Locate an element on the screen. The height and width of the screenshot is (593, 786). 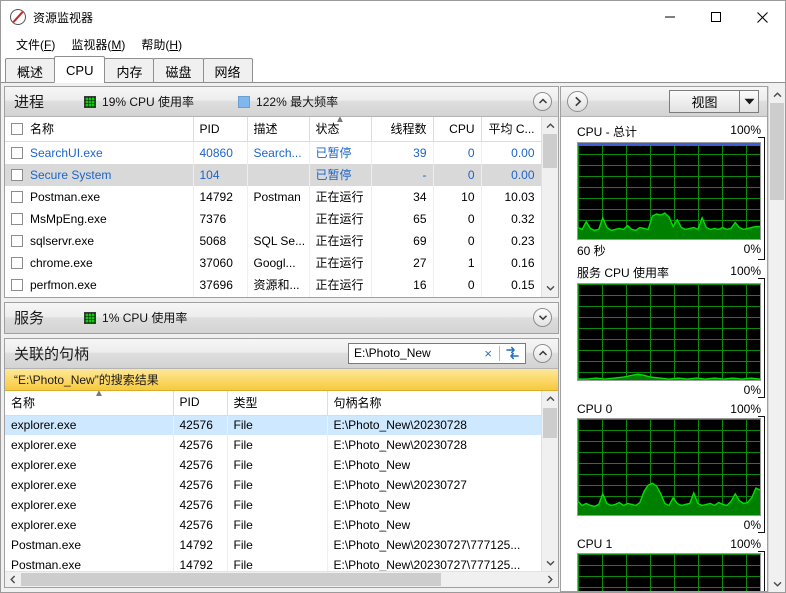
processes-col-pid: PID is located at coordinates (220, 129).